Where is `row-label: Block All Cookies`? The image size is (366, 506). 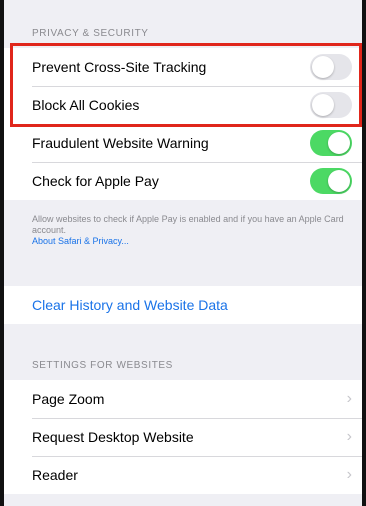 row-label: Block All Cookies is located at coordinates (86, 105).